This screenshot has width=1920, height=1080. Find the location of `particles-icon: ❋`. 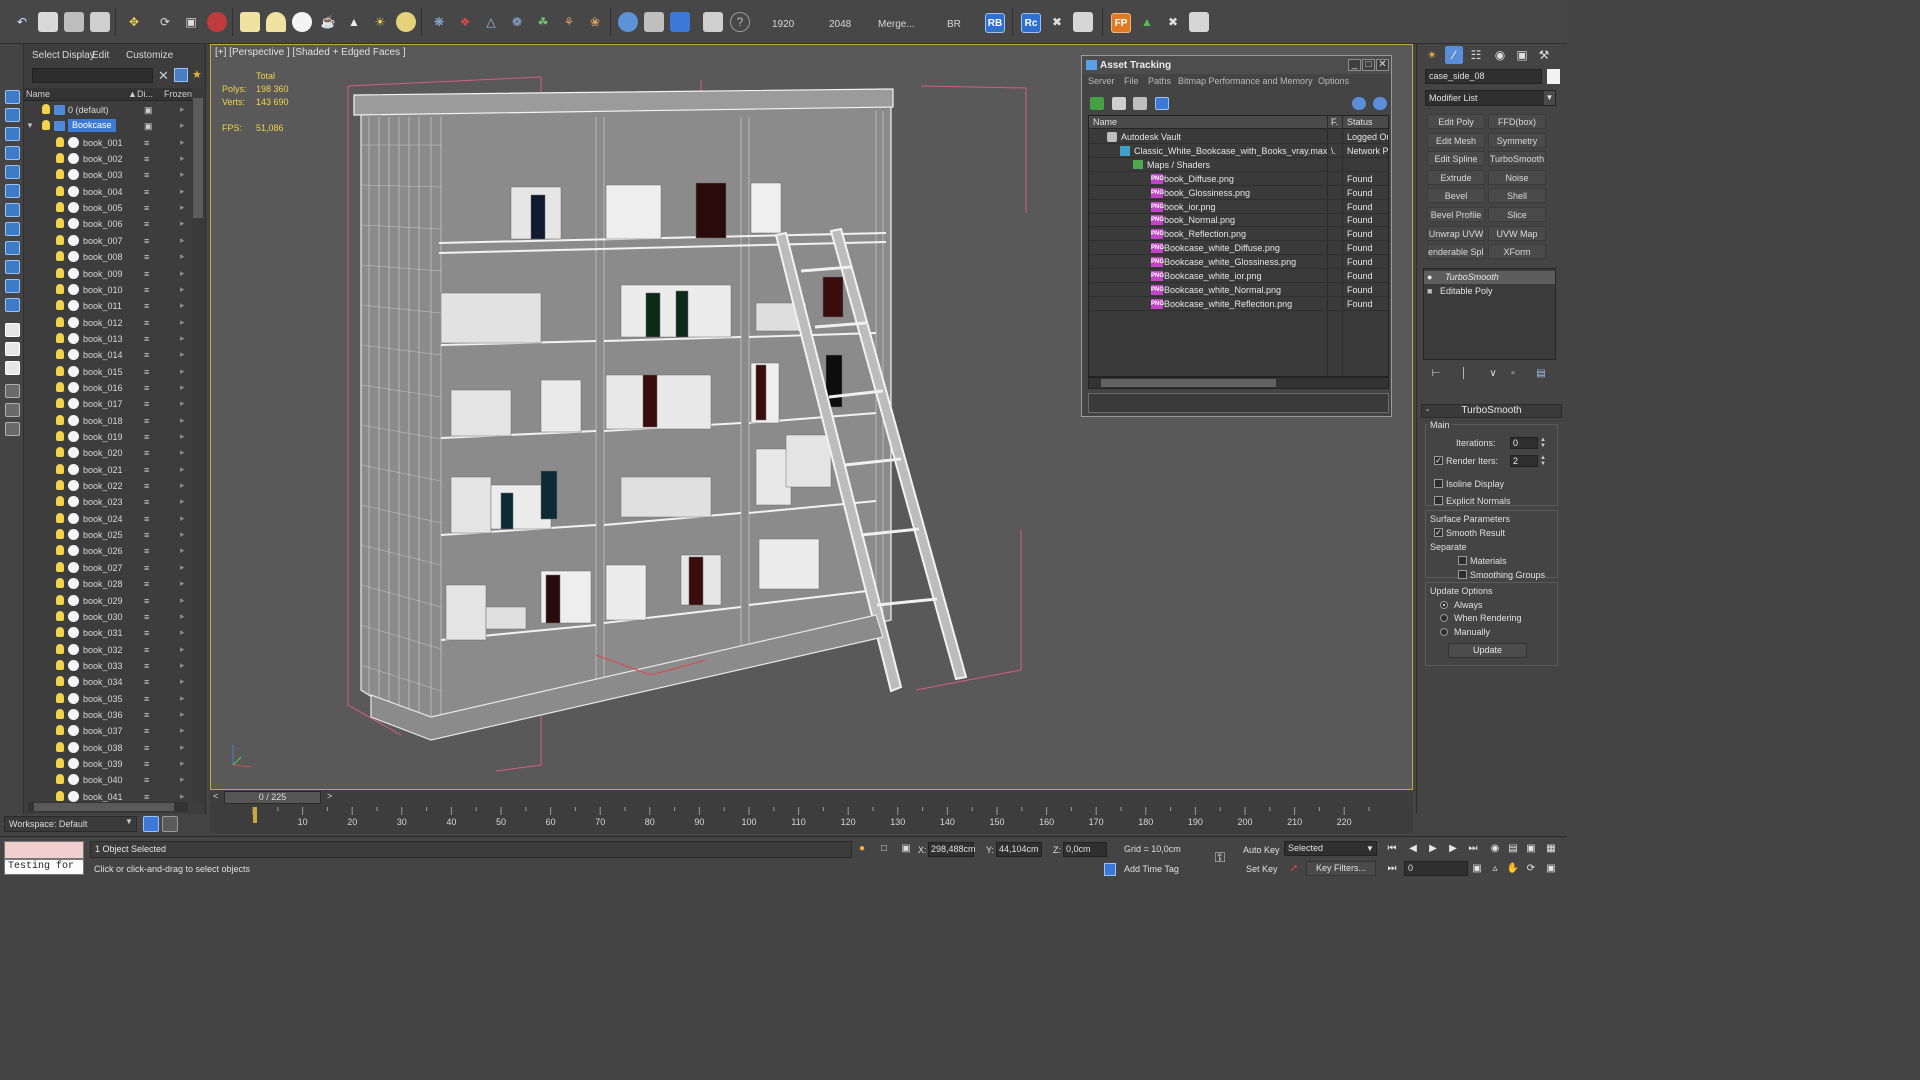

particles-icon: ❋ is located at coordinates (439, 22).